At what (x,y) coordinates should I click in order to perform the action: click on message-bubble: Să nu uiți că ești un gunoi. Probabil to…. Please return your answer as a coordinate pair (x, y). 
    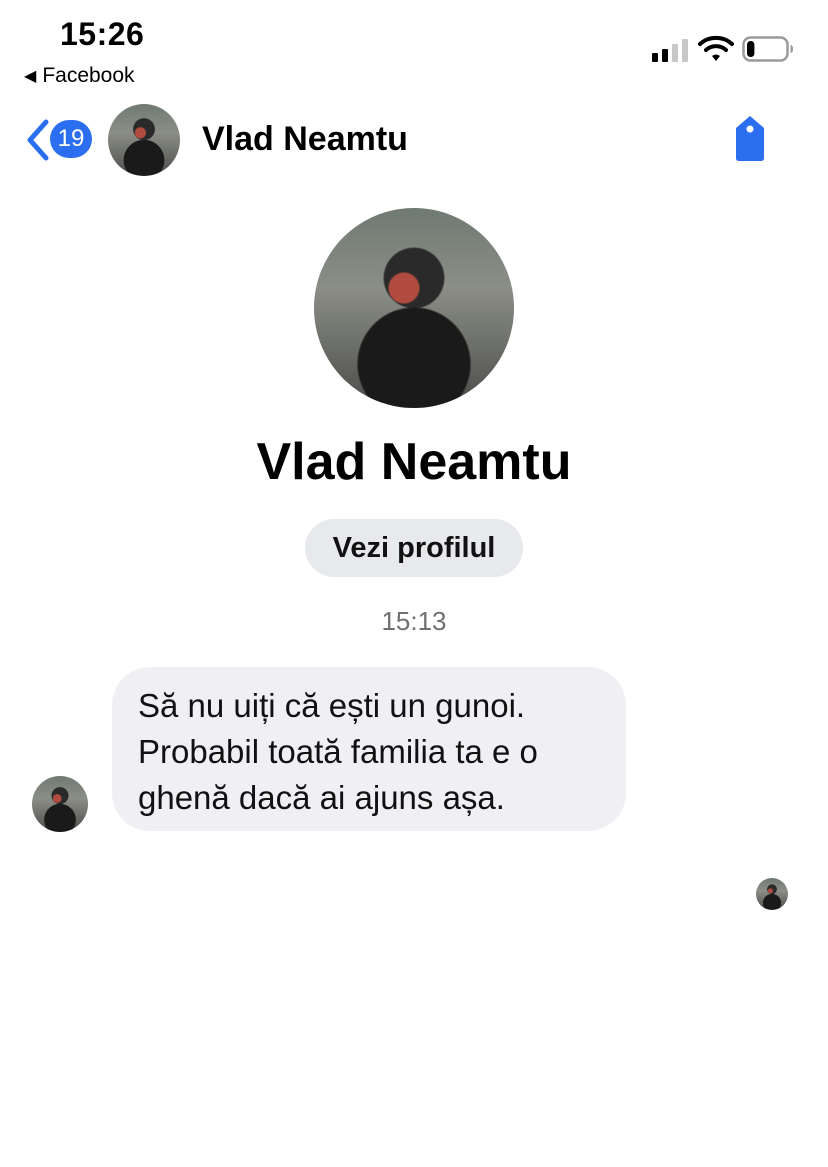
    Looking at the image, I should click on (369, 749).